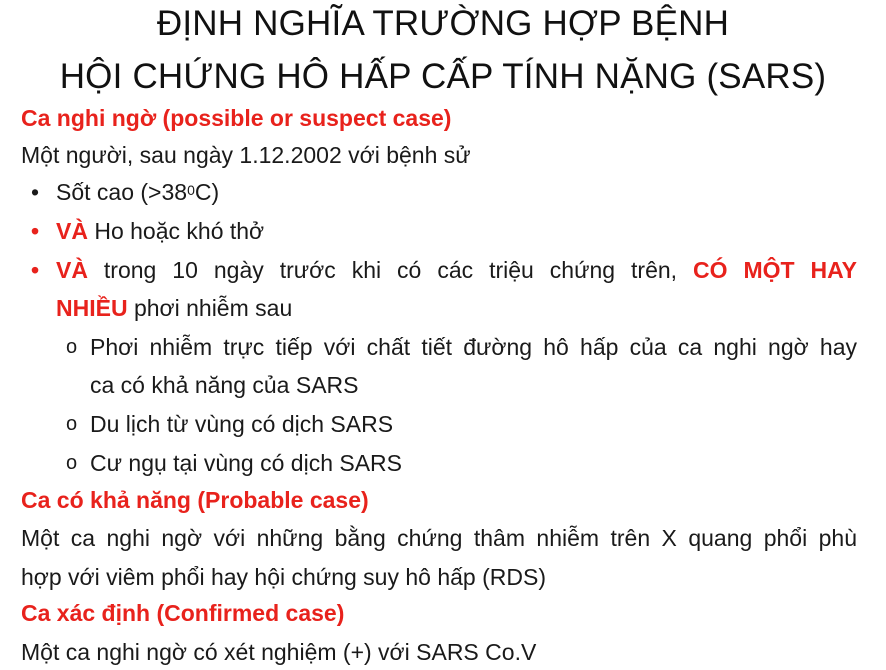  What do you see at coordinates (210, 308) in the screenshot?
I see `exposure-after-text: phơi nhiễm sau` at bounding box center [210, 308].